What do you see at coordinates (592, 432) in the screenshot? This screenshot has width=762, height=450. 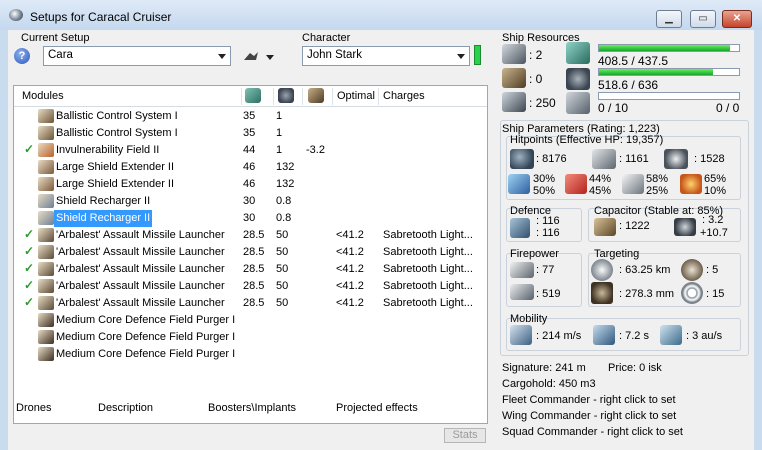 I see `squad-commander-text: Squad Commander - right click to set` at bounding box center [592, 432].